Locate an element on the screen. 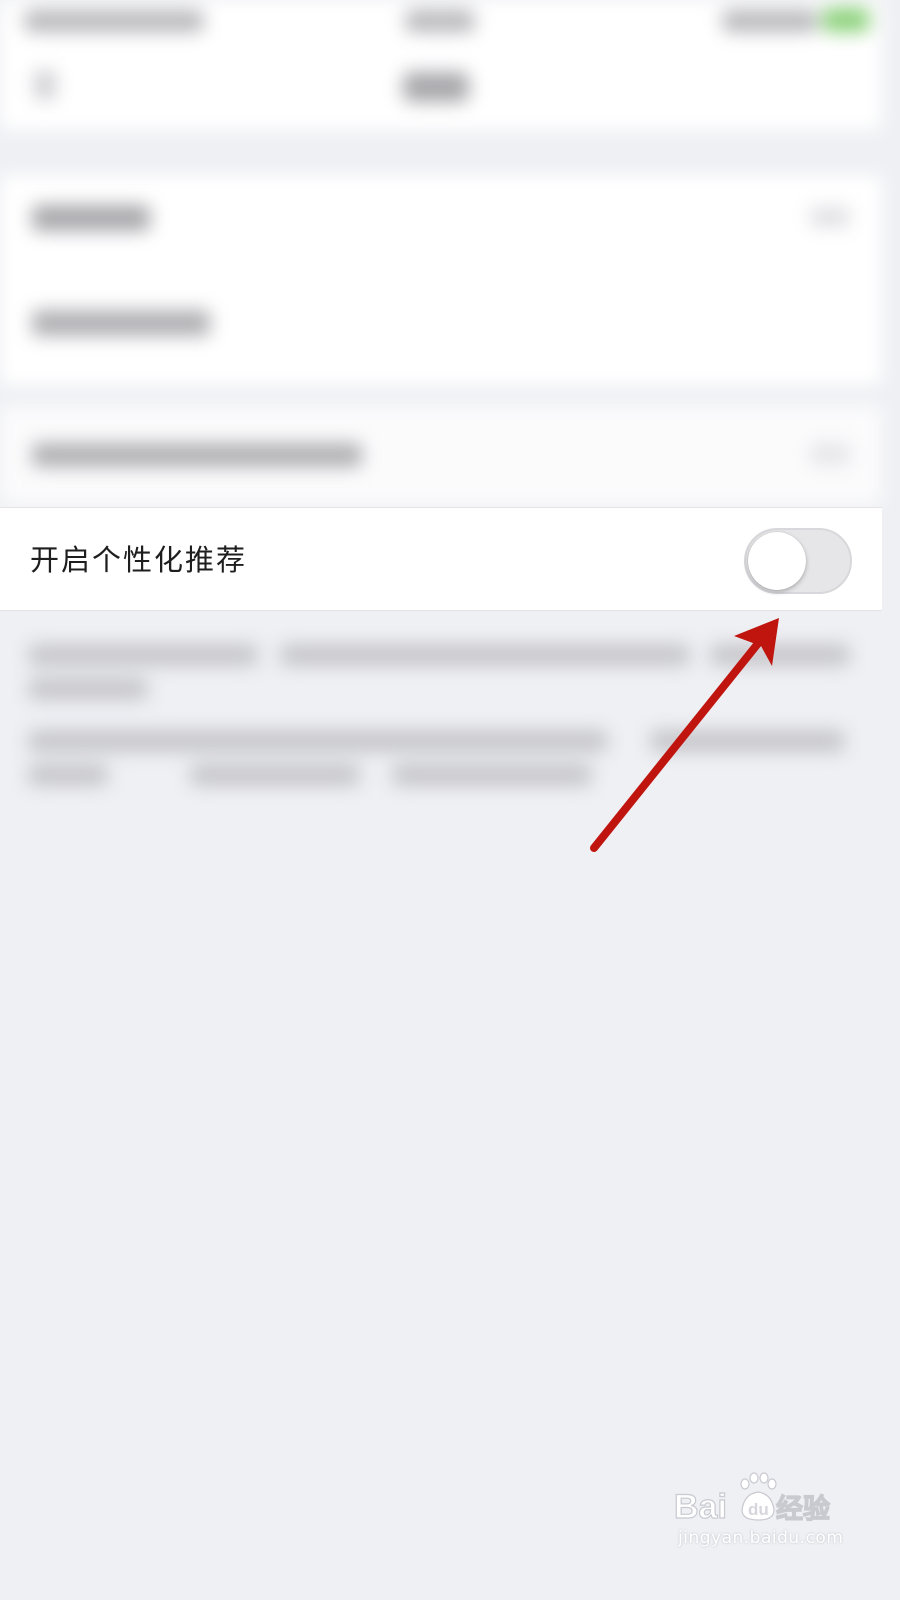  blurred-battery-icon is located at coordinates (846, 20).